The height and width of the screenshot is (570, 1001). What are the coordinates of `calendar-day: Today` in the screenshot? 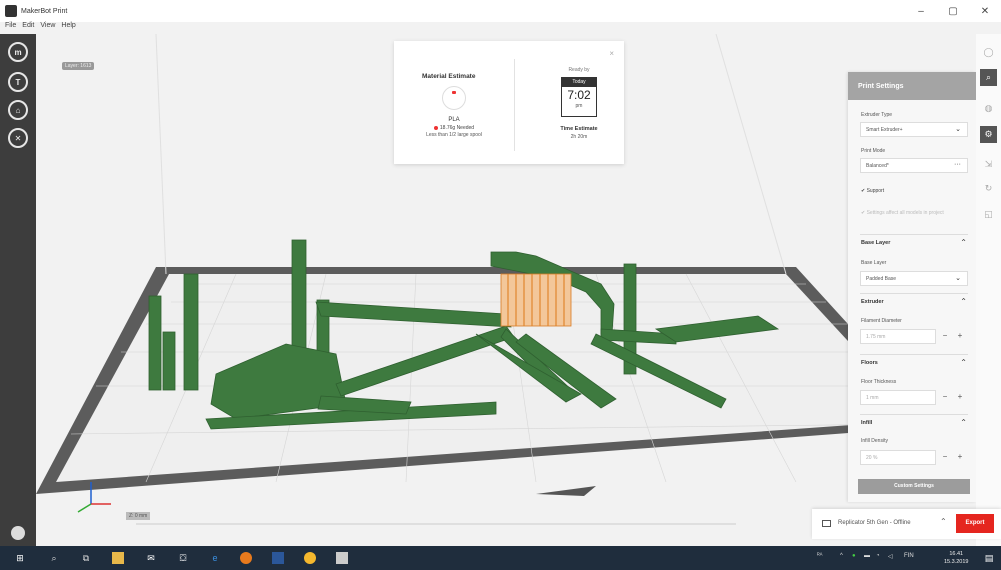 It's located at (579, 82).